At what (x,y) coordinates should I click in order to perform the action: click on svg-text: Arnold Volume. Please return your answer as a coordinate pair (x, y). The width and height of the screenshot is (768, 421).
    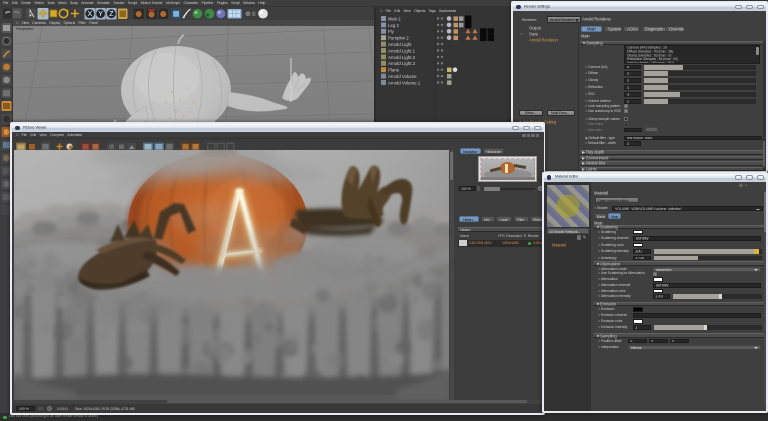
    Looking at the image, I should click on (402, 76).